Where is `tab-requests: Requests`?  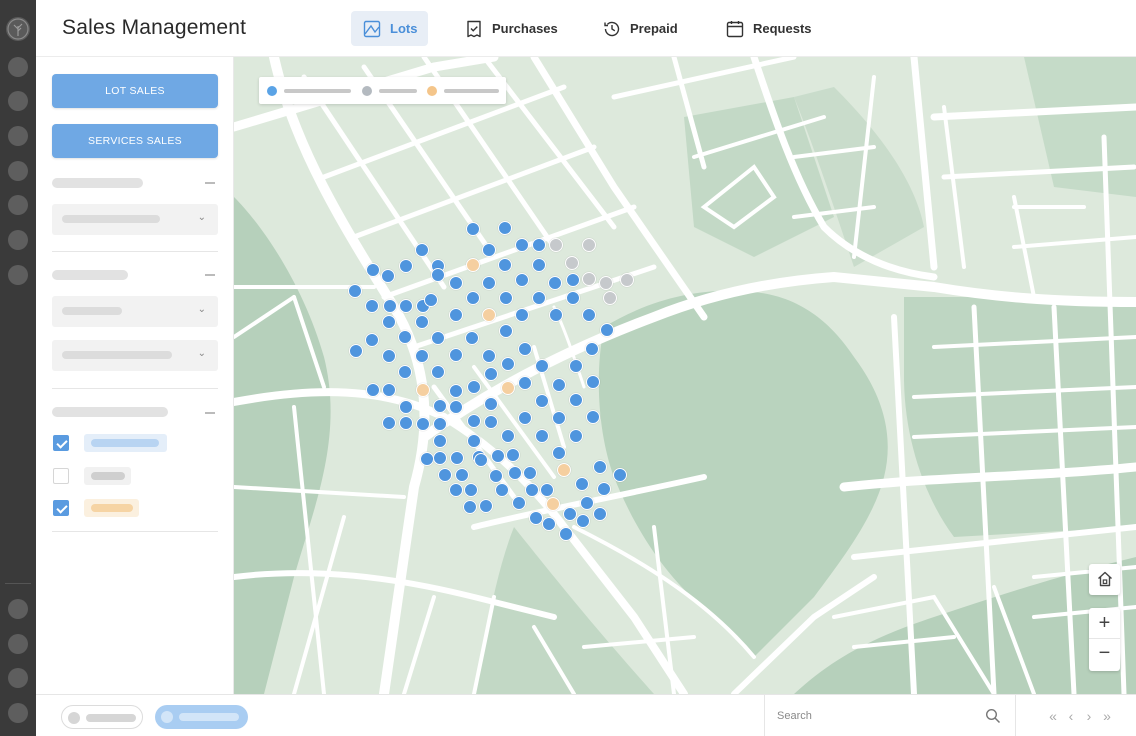 tab-requests: Requests is located at coordinates (768, 28).